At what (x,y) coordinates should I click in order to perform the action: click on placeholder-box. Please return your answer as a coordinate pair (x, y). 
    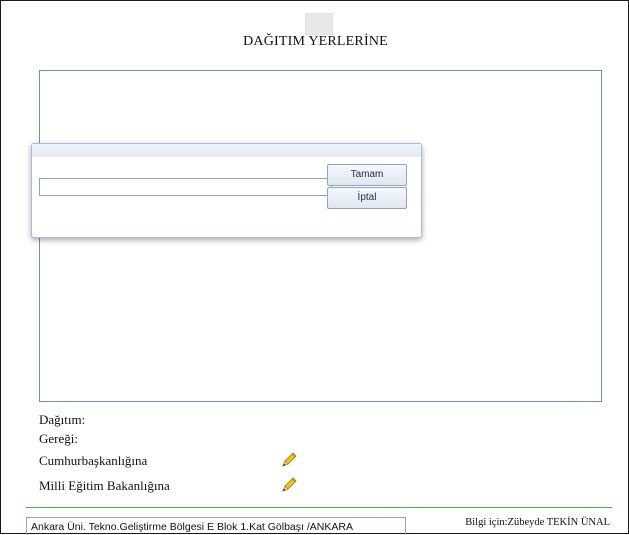
    Looking at the image, I should click on (319, 24).